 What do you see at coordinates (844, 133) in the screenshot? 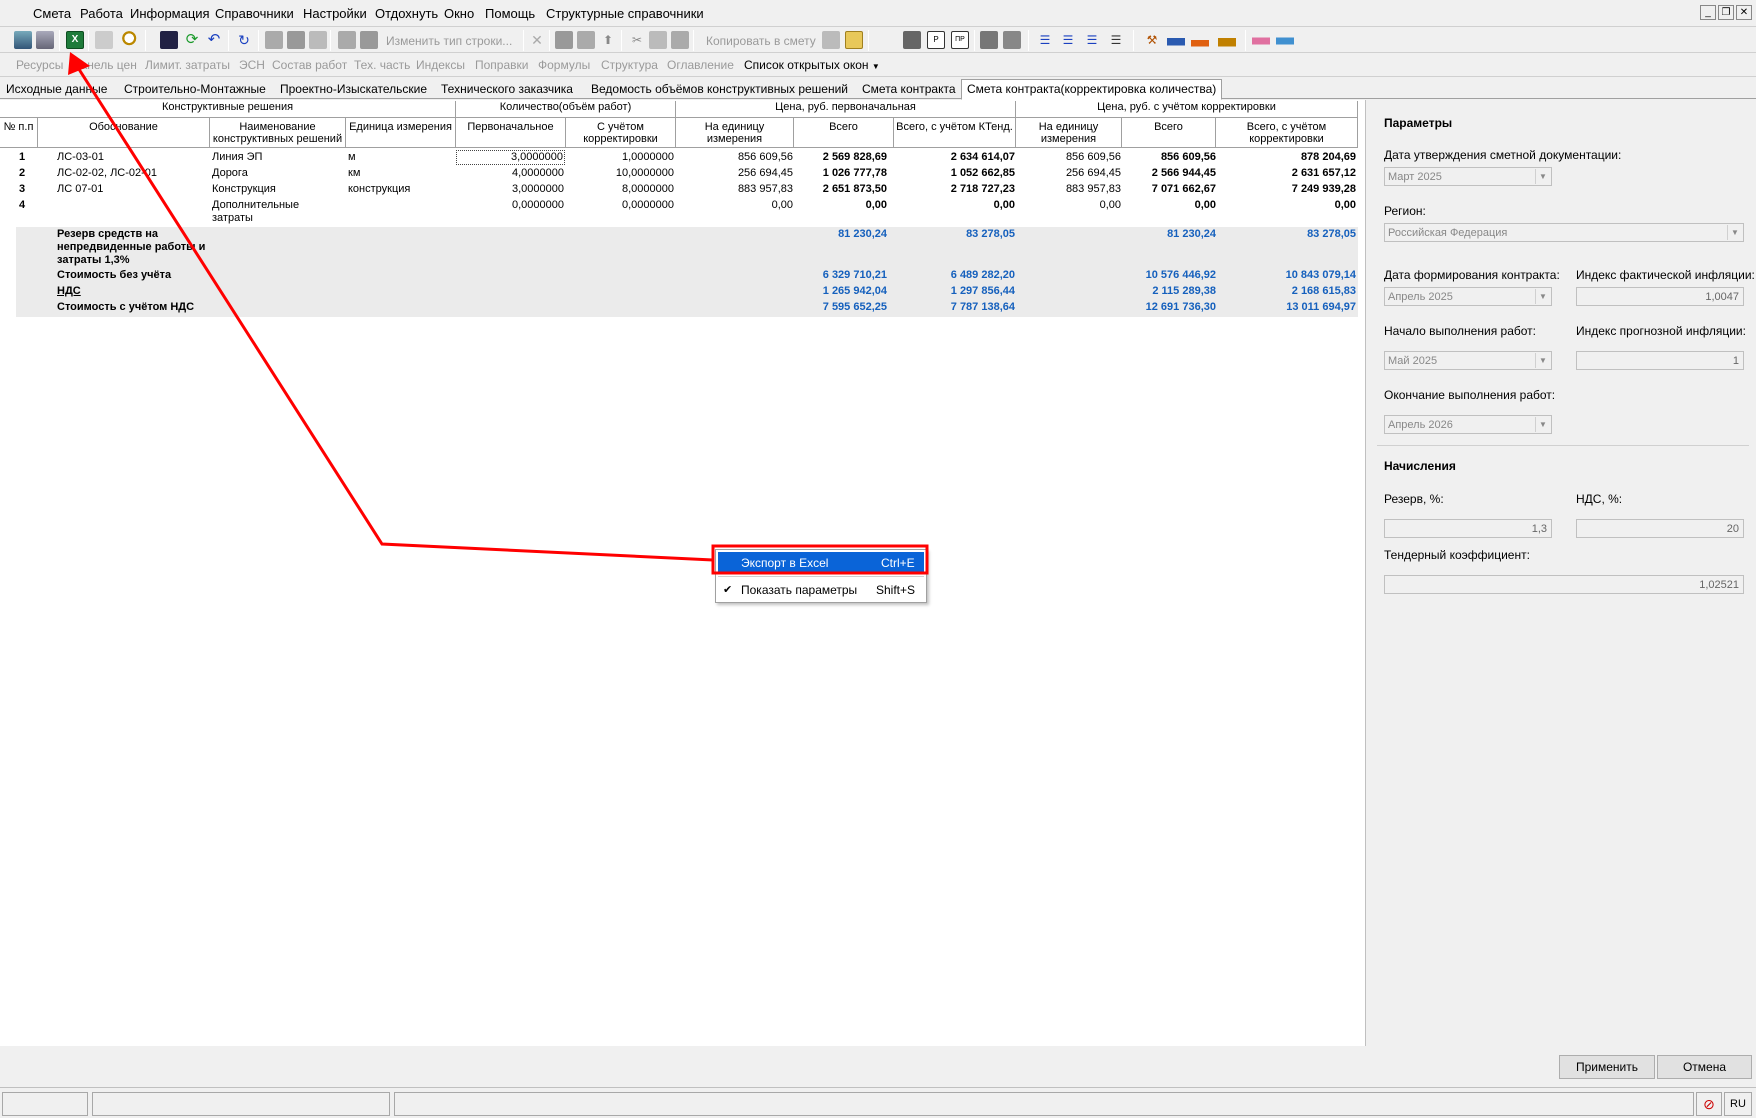
I see `col-header-total: Всего` at bounding box center [844, 133].